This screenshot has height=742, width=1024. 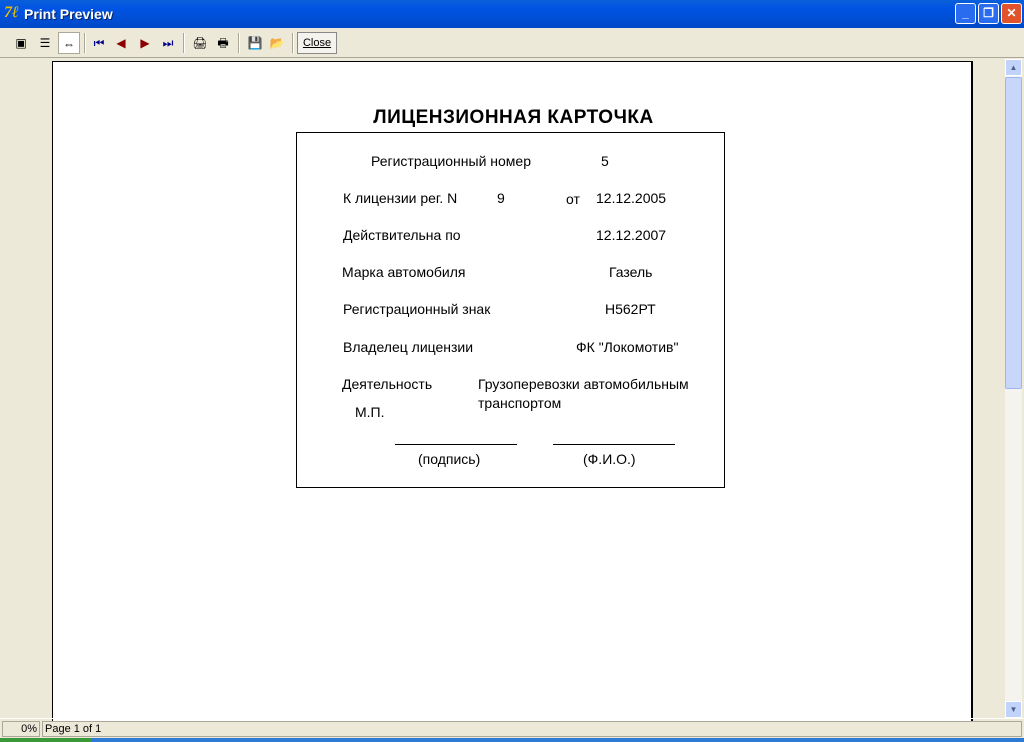 What do you see at coordinates (583, 384) in the screenshot?
I see `activity-value-line1: Грузоперевозки автомобильным` at bounding box center [583, 384].